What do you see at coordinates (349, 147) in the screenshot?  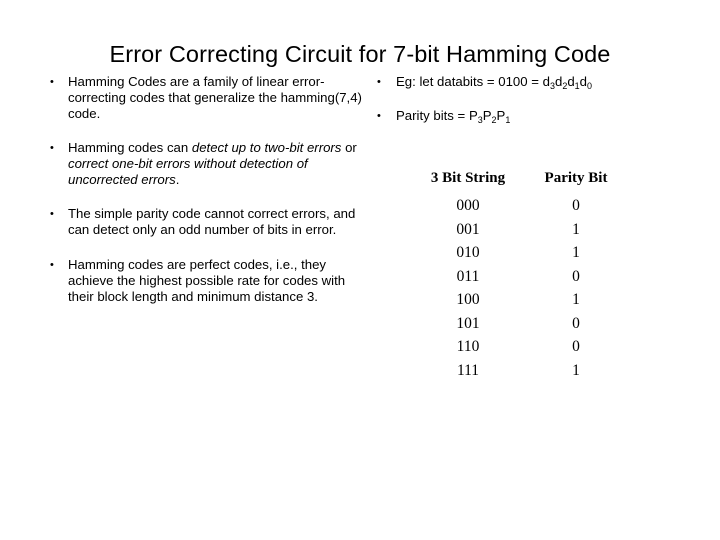 I see `plain-text: or` at bounding box center [349, 147].